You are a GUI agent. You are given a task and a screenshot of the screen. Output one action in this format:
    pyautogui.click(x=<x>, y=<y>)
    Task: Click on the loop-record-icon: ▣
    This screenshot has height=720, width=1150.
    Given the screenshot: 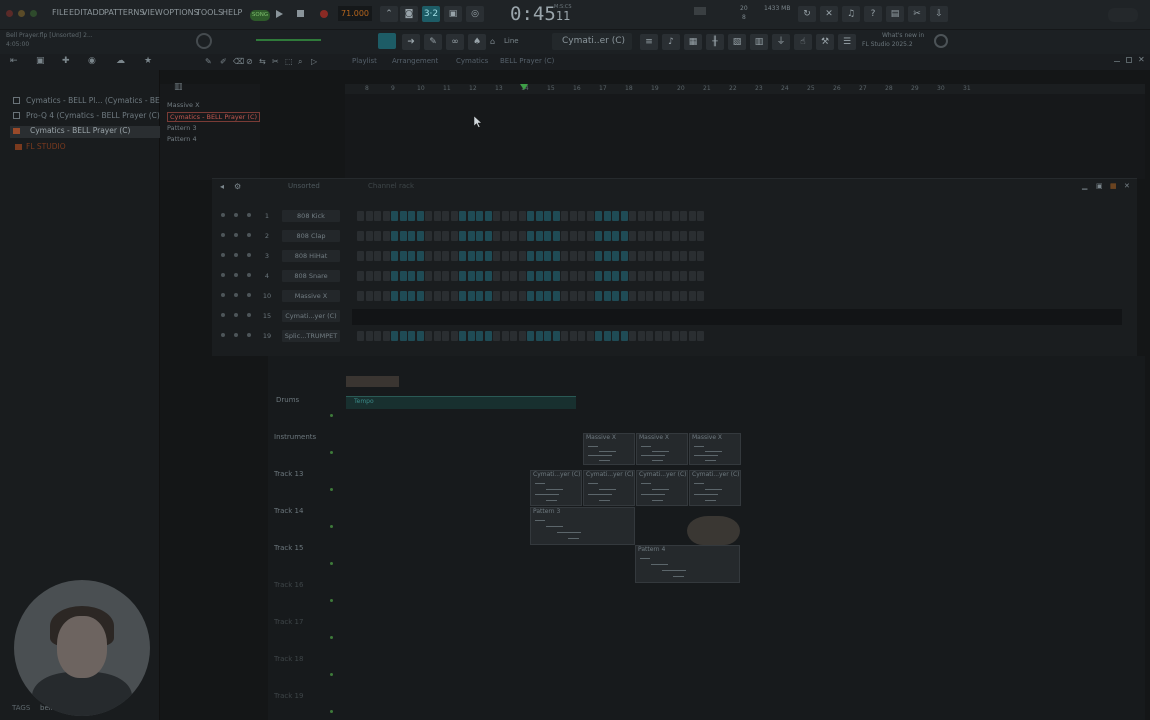 What is the action you would take?
    pyautogui.click(x=453, y=14)
    